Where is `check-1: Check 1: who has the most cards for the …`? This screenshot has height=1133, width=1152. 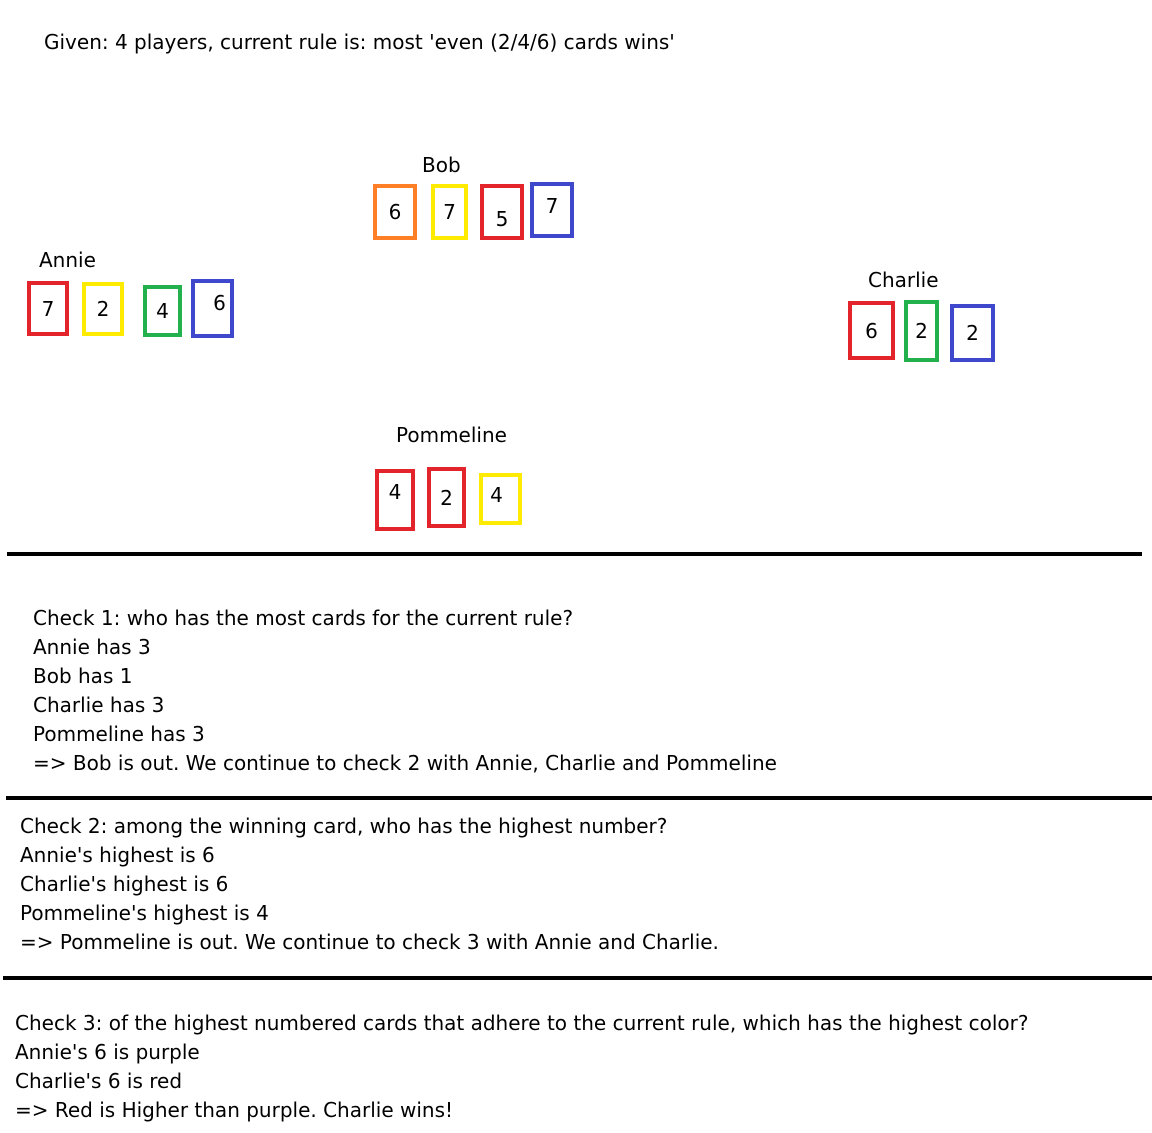
check-1: Check 1: who has the most cards for the … is located at coordinates (405, 691).